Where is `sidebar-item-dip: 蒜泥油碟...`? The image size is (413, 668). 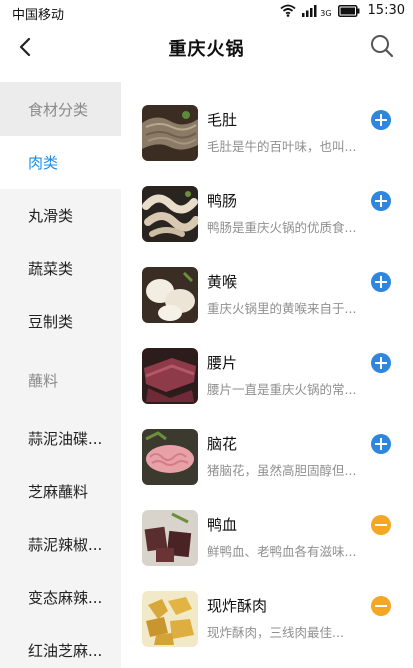
sidebar-item-dip: 蒜泥油碟... is located at coordinates (60, 438).